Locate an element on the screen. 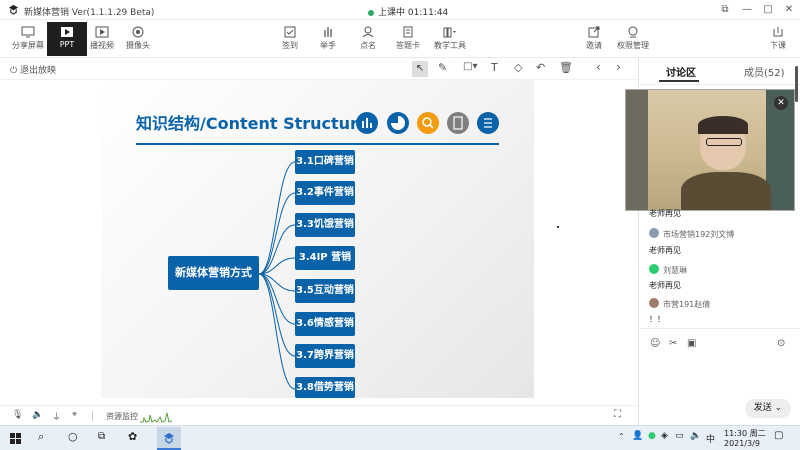 This screenshot has width=800, height=450. windows-start-icon is located at coordinates (15, 438).